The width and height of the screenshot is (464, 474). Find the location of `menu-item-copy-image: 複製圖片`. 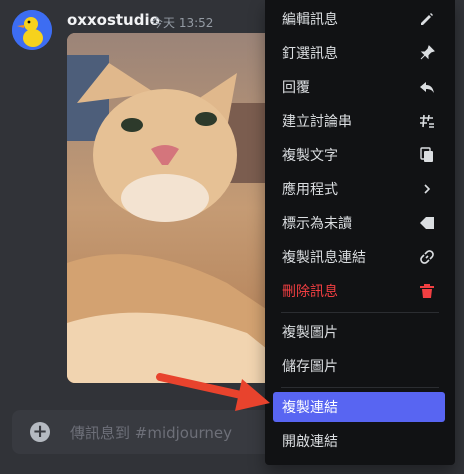

menu-item-copy-image: 複製圖片 is located at coordinates (359, 332).